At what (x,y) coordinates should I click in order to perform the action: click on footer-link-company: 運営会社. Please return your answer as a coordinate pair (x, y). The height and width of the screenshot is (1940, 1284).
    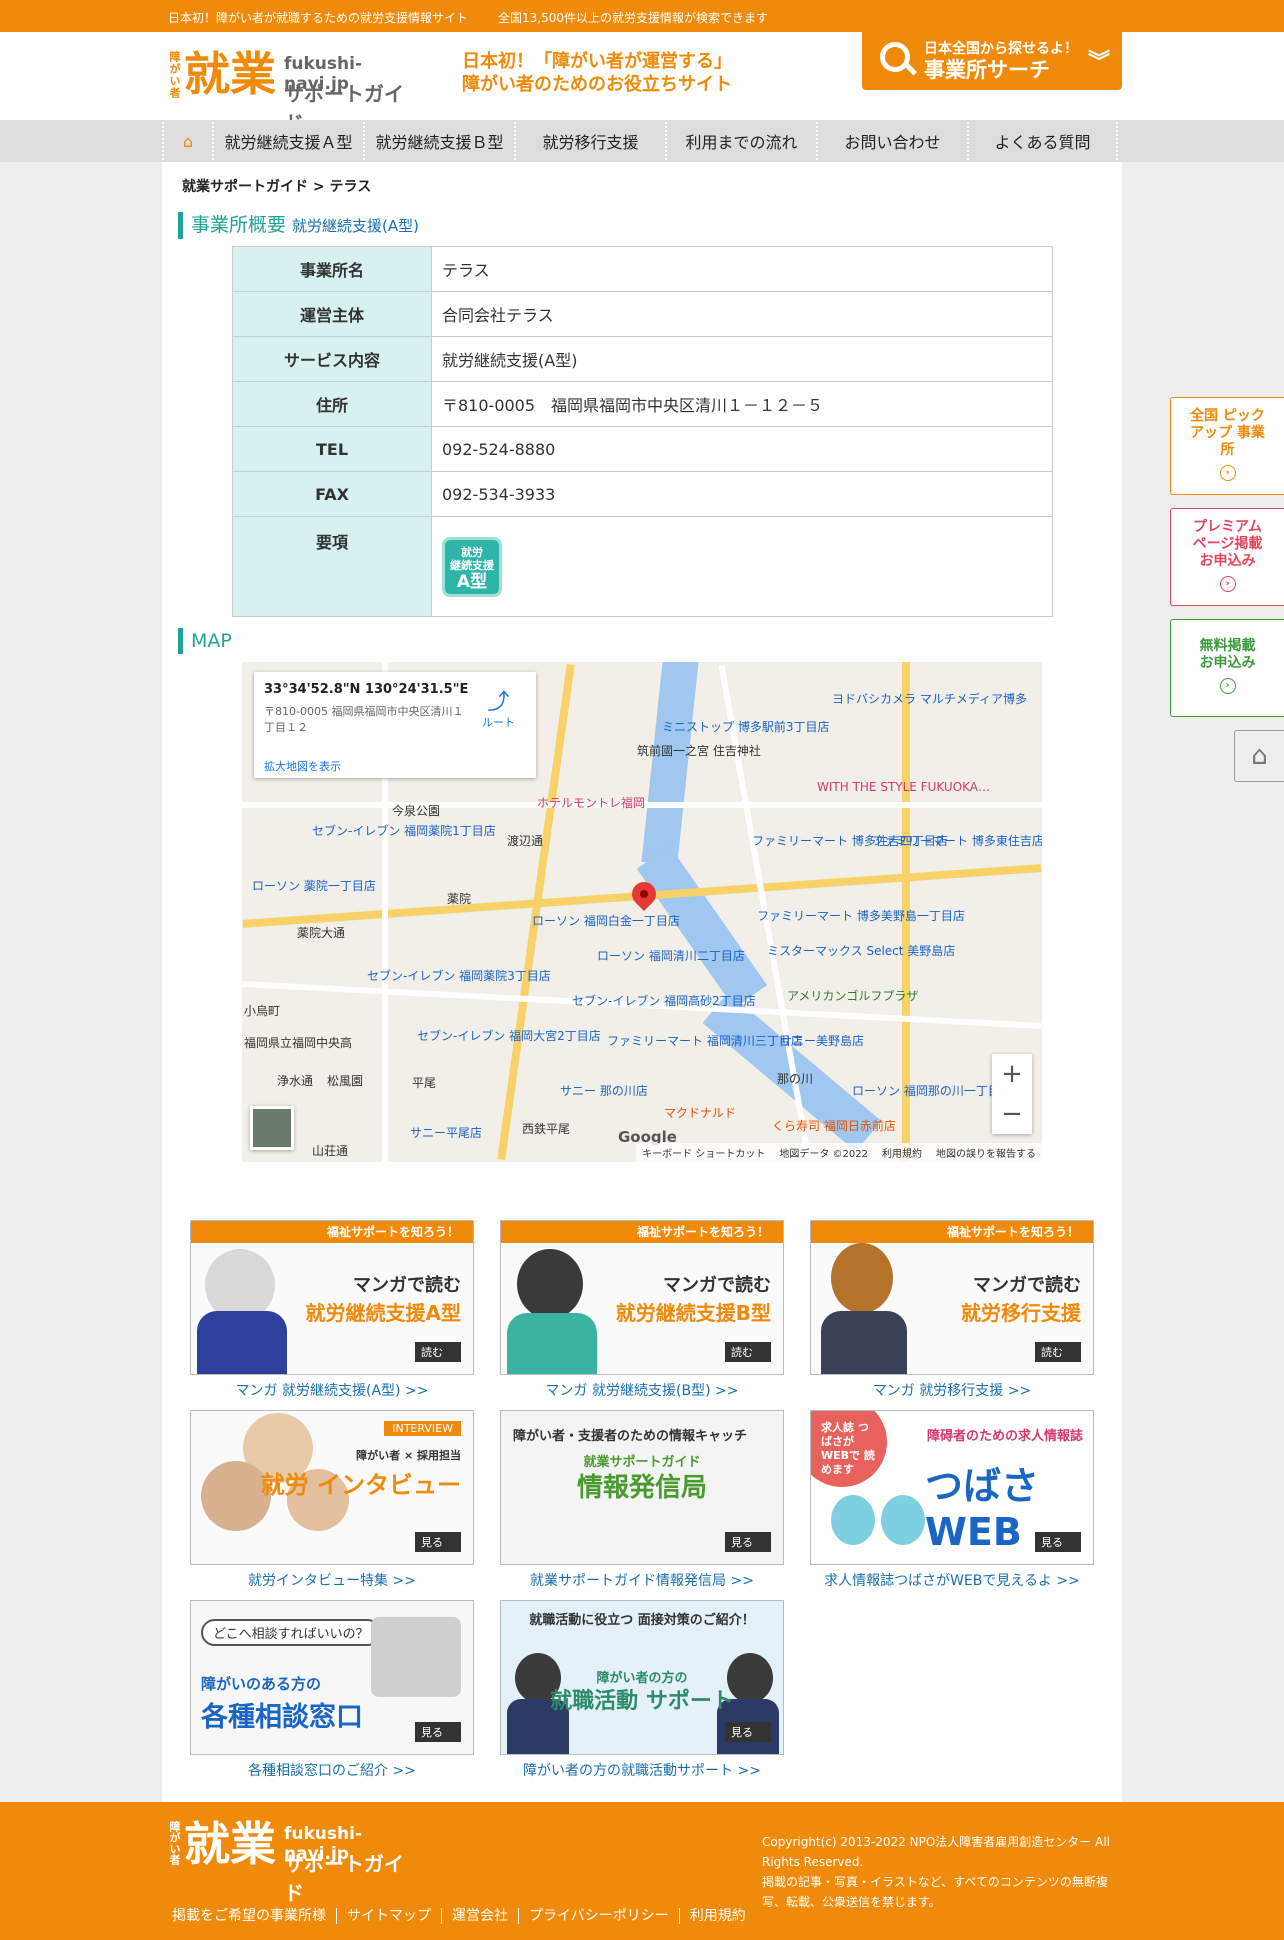
    Looking at the image, I should click on (479, 1916).